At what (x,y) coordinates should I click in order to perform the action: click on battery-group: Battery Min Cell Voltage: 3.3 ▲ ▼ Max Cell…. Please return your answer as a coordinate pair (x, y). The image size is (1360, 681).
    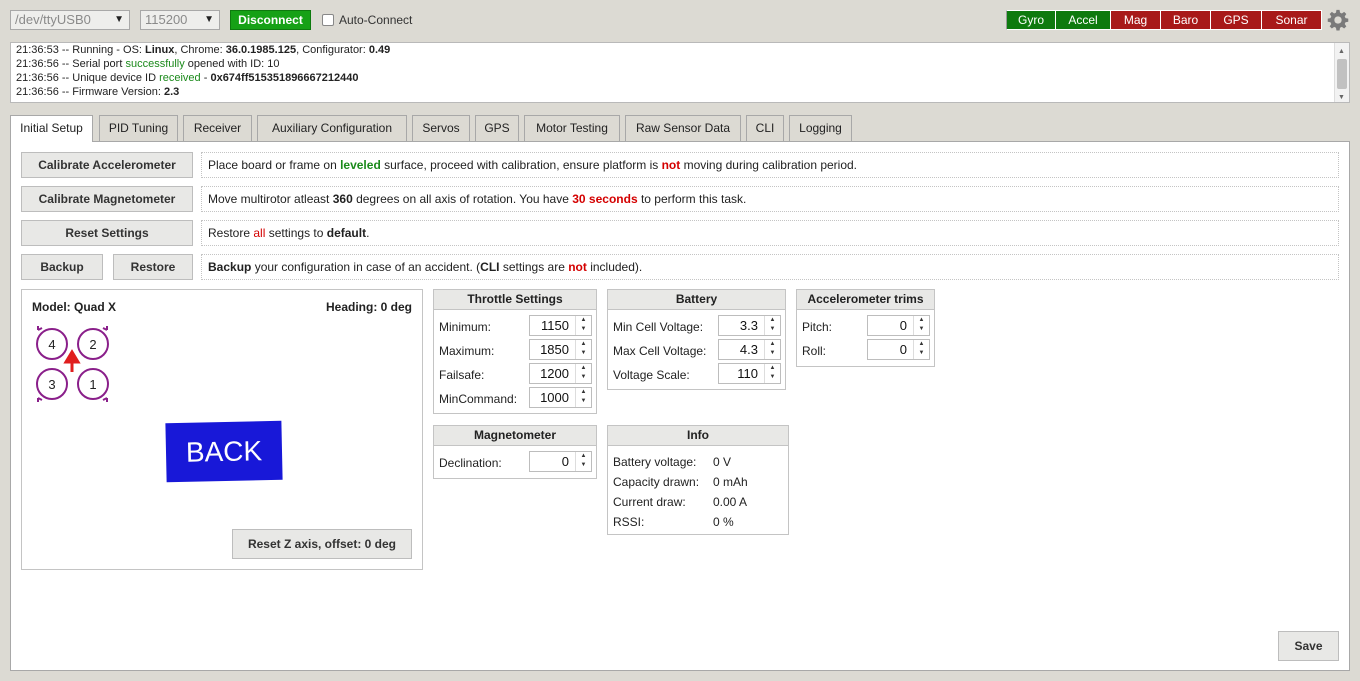
    Looking at the image, I should click on (696, 339).